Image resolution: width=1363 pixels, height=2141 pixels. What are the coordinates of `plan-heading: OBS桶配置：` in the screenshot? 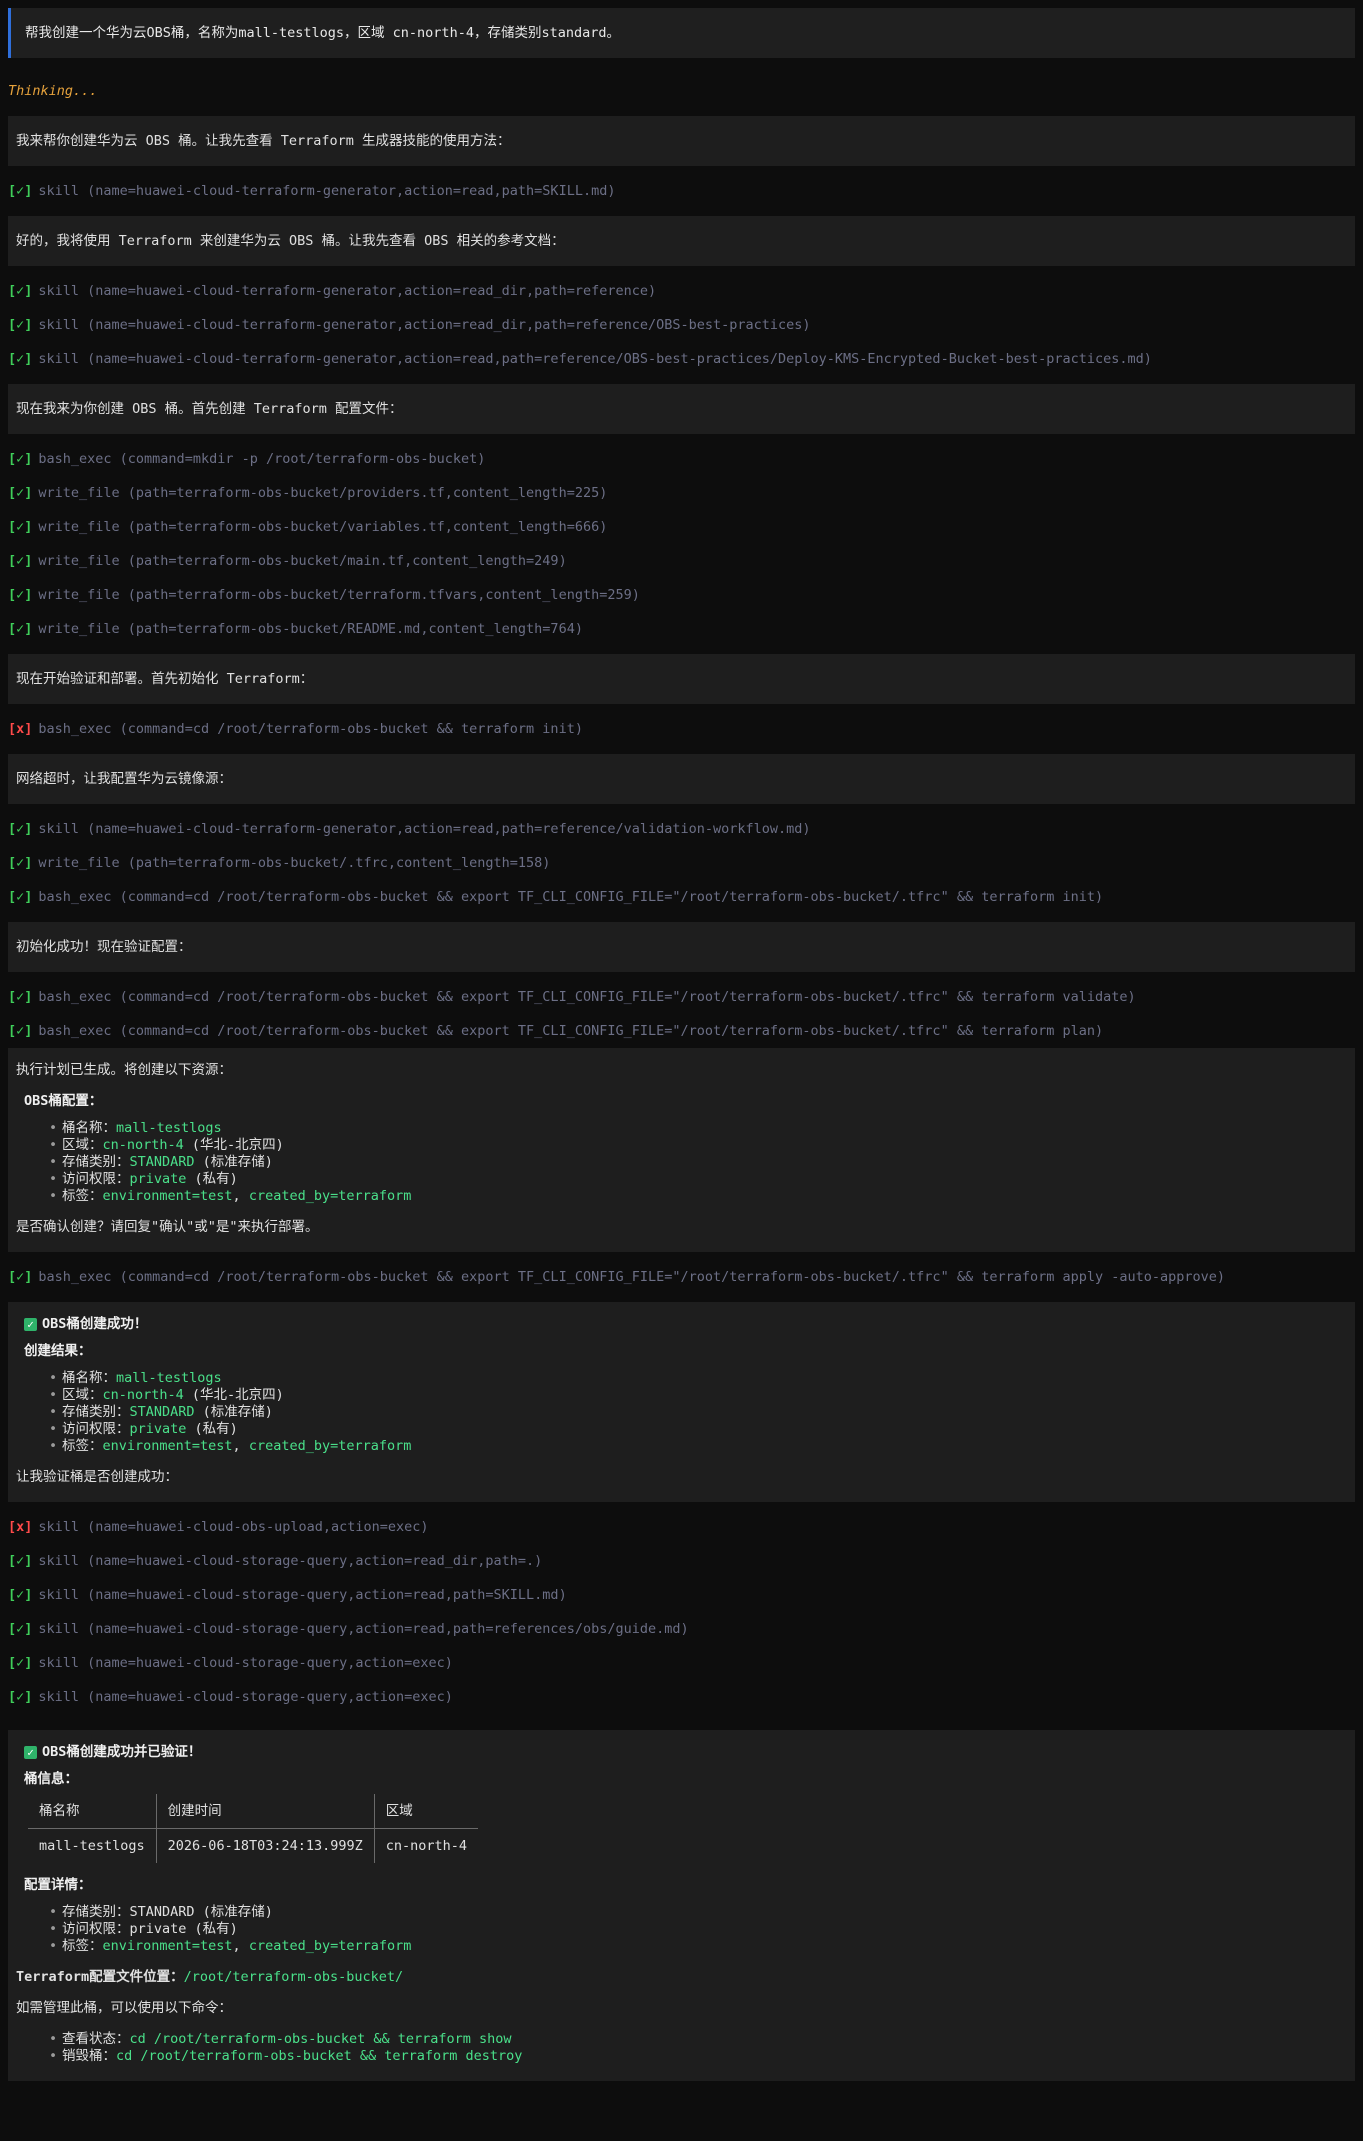 It's located at (63, 1101).